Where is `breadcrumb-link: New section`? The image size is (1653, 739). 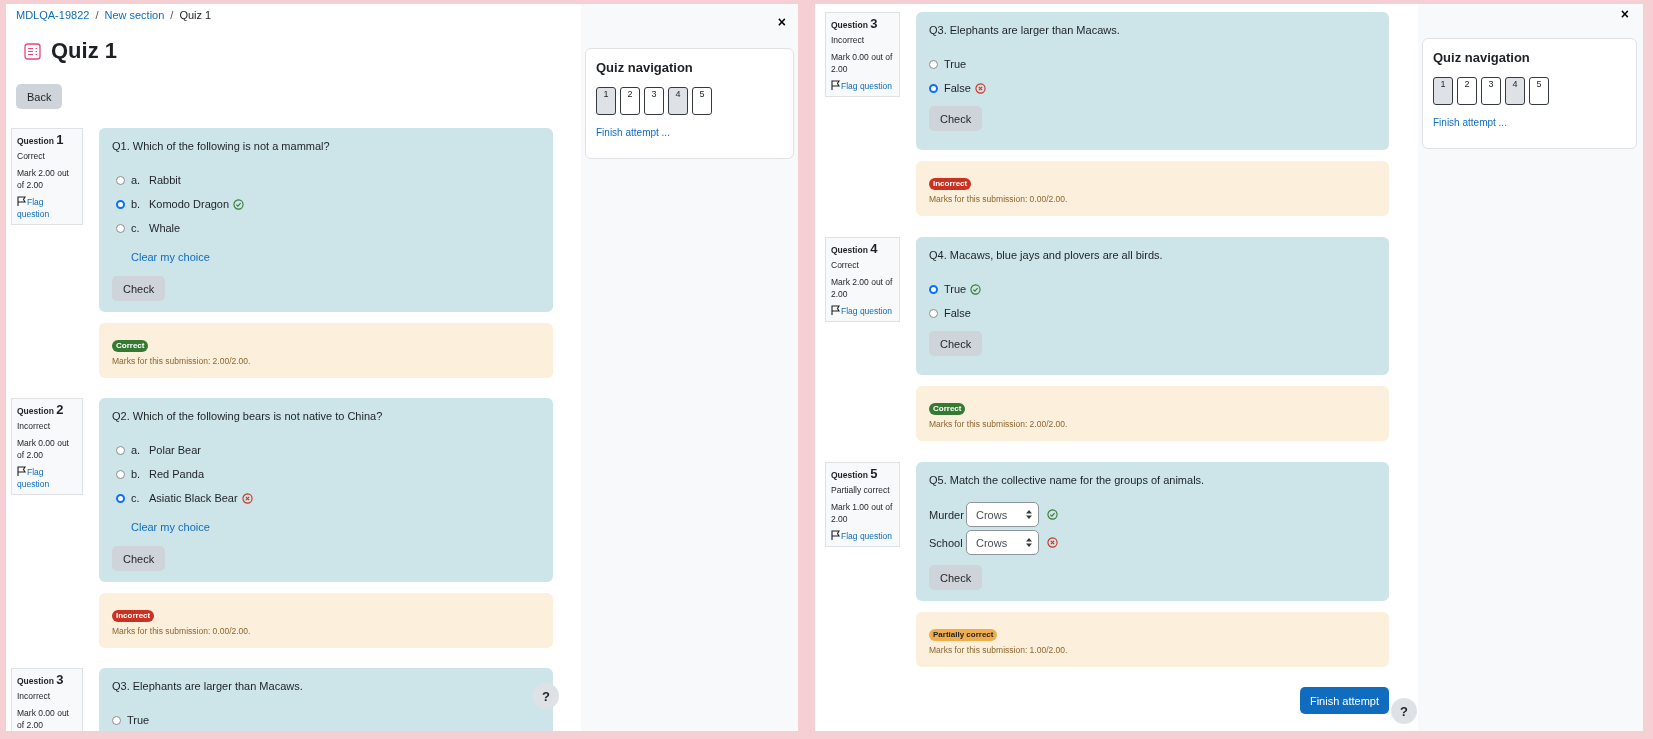 breadcrumb-link: New section is located at coordinates (134, 15).